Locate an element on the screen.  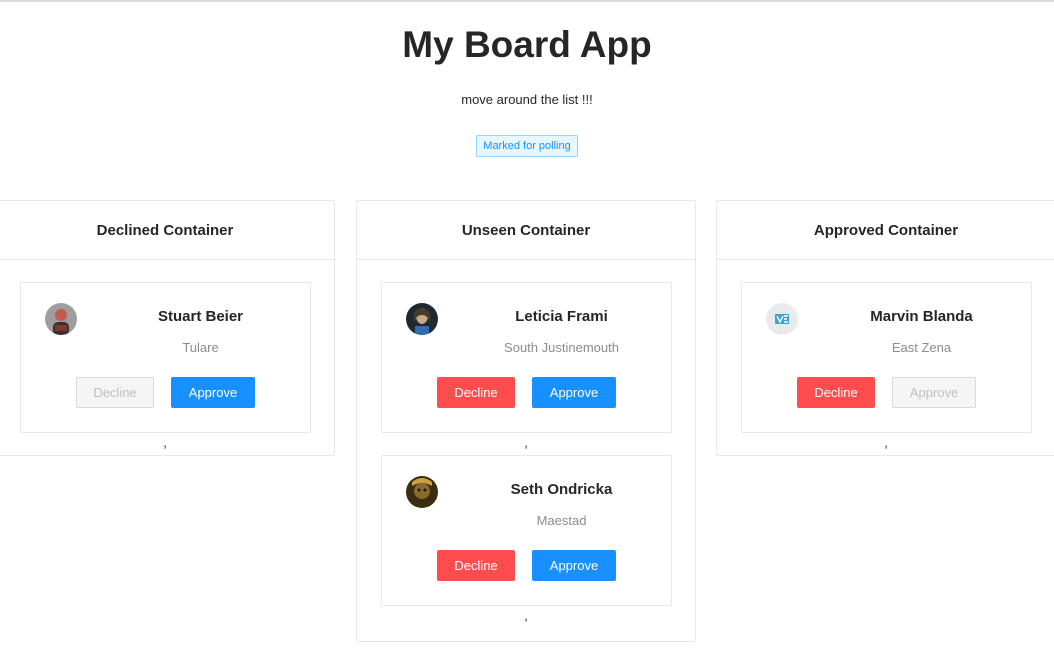
user-card: Marvin Blanda East Zena Decline Approve is located at coordinates (886, 357).